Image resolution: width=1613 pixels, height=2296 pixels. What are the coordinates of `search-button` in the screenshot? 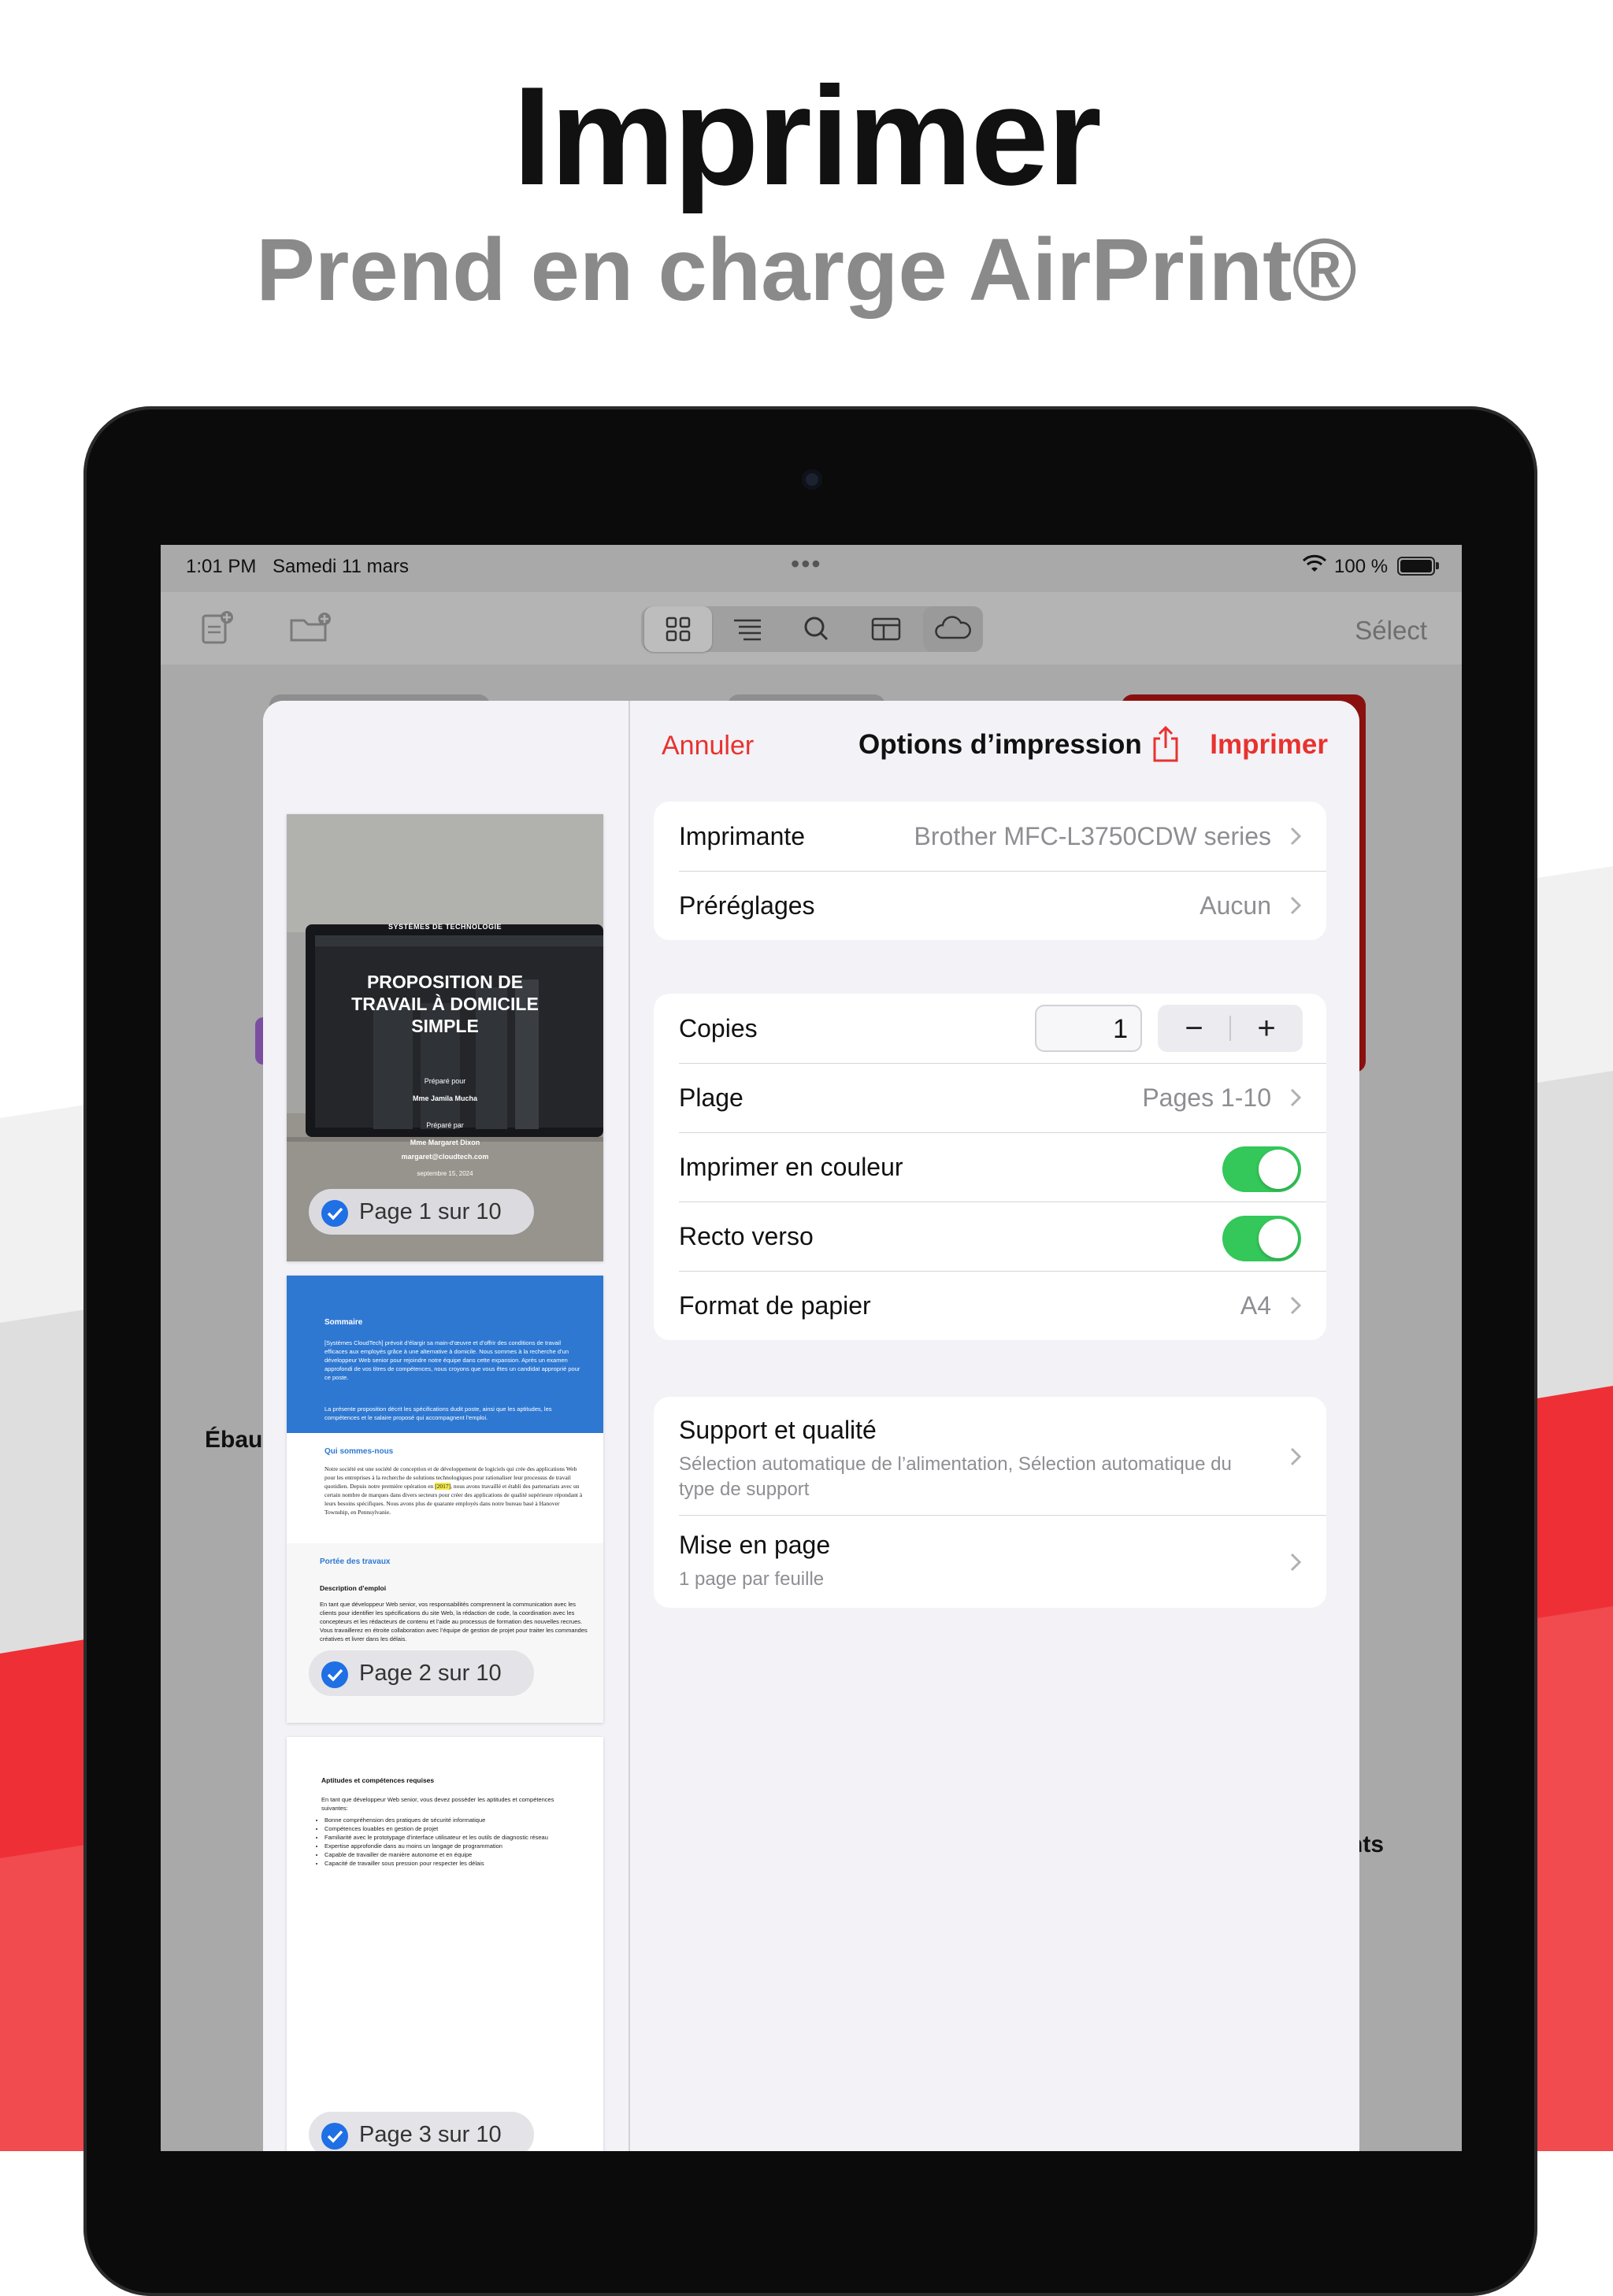 It's located at (817, 629).